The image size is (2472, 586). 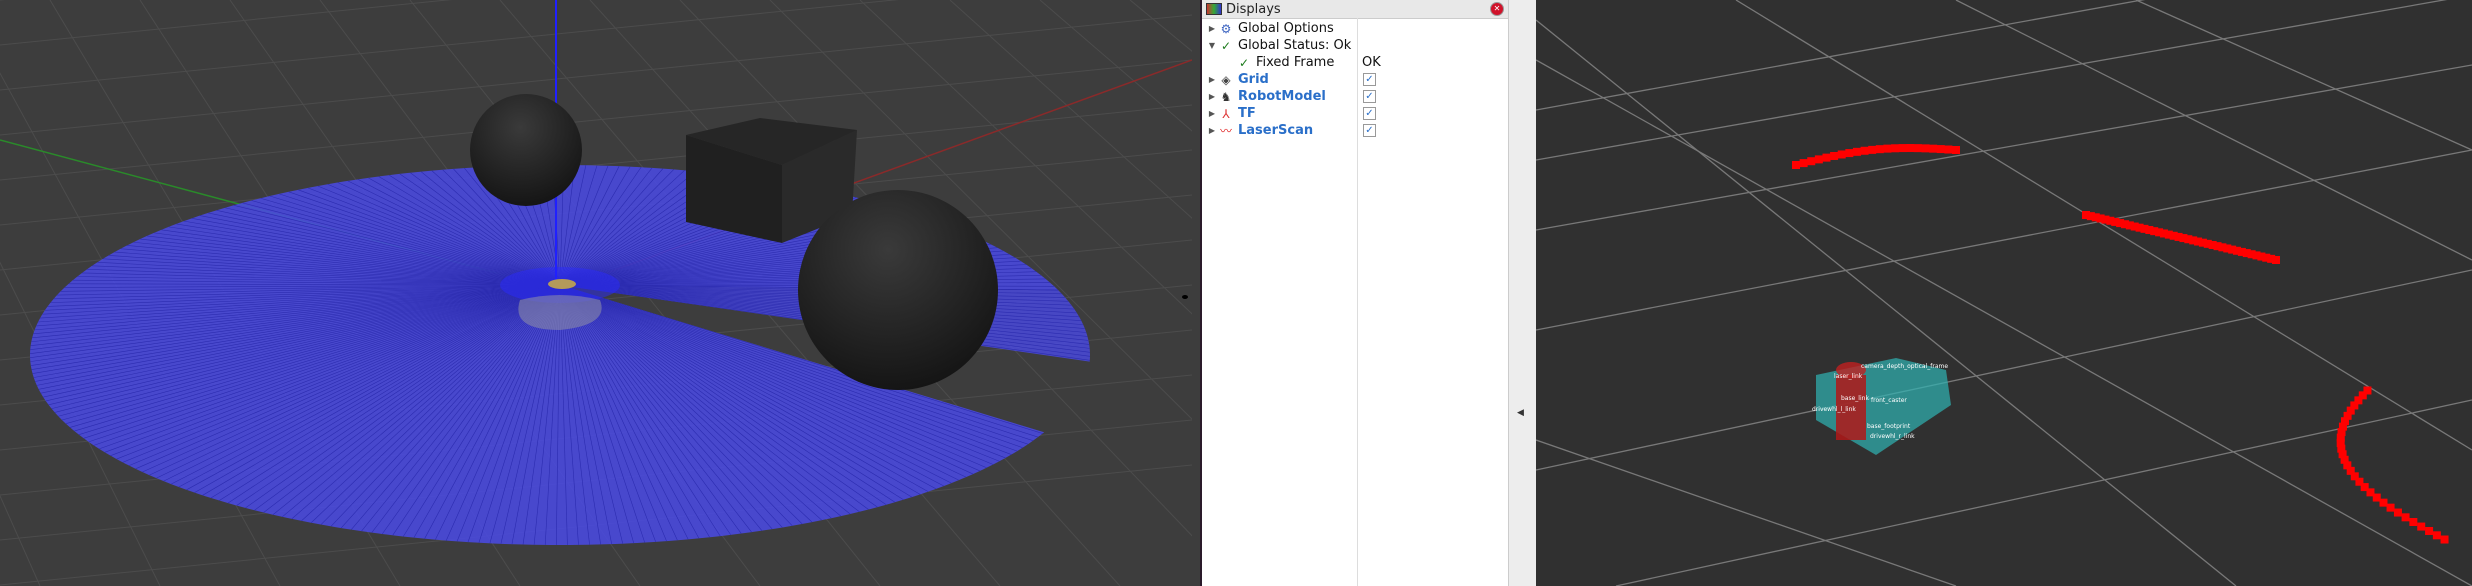 What do you see at coordinates (562, 284) in the screenshot?
I see `robot-base` at bounding box center [562, 284].